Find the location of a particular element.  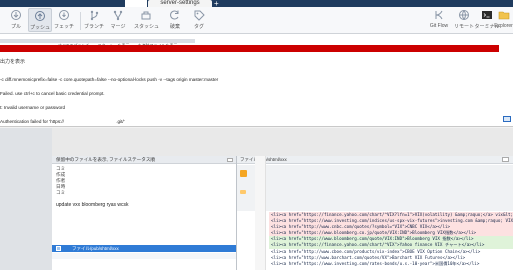

hunk-header is located at coordinates (375, 188).